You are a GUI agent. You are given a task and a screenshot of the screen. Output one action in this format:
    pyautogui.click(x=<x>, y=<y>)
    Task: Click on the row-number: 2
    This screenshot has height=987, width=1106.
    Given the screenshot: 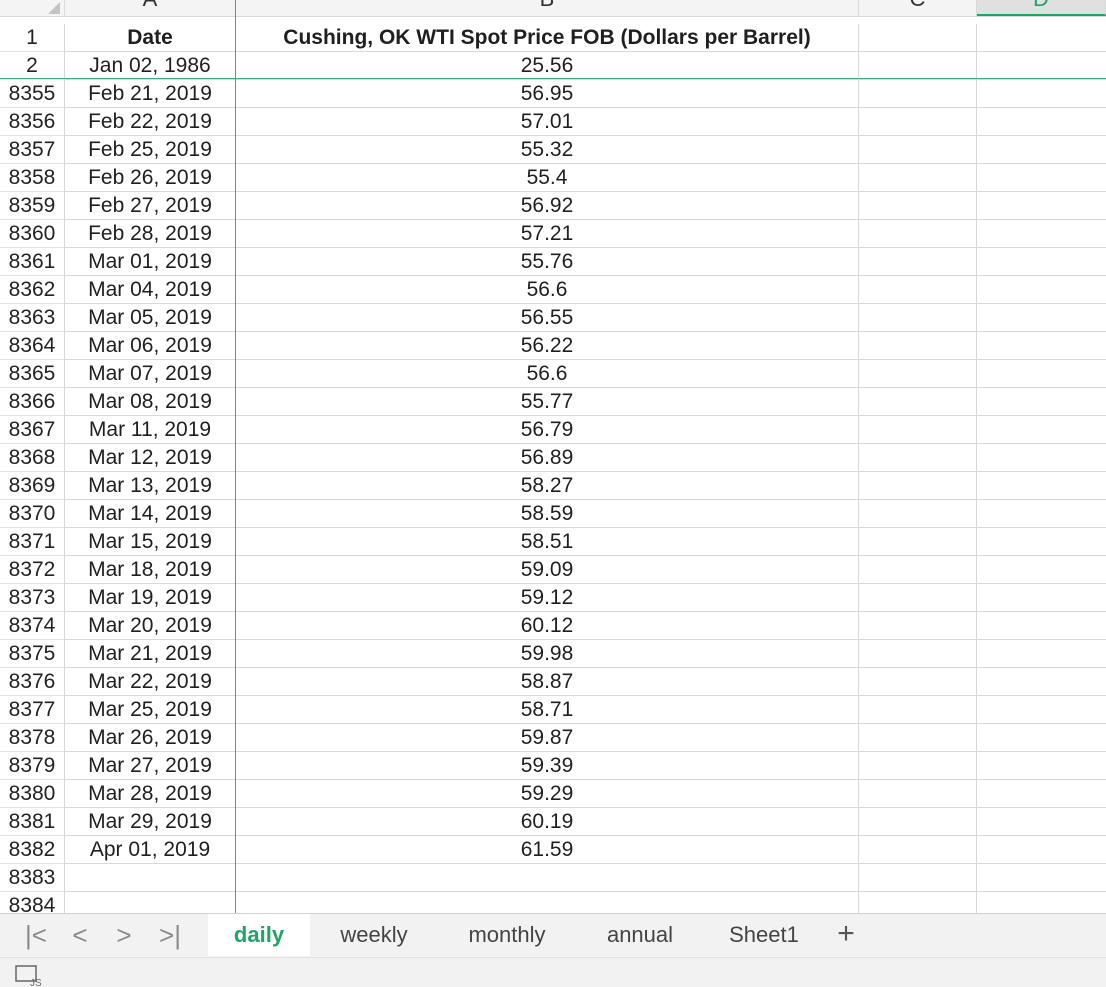 What is the action you would take?
    pyautogui.click(x=32, y=66)
    